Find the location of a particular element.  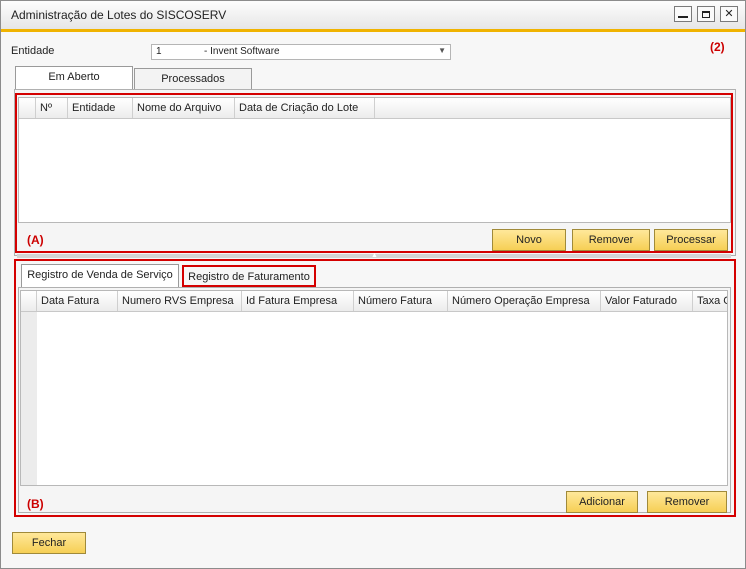

splitter-arrow-icon: ▲ is located at coordinates (374, 255).